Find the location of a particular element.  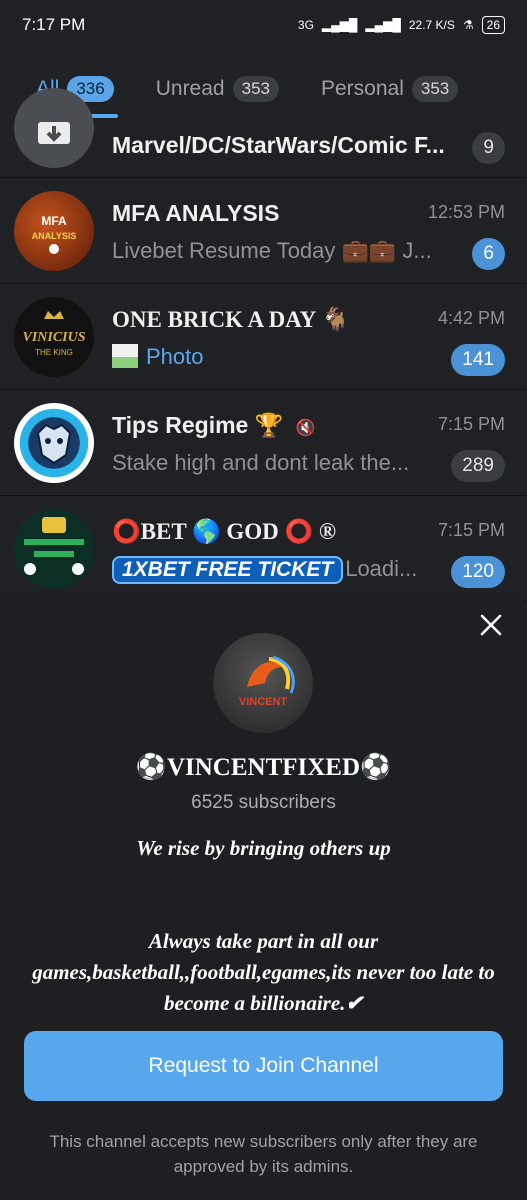

subscriber-count: 6525 subscribers is located at coordinates (263, 802).